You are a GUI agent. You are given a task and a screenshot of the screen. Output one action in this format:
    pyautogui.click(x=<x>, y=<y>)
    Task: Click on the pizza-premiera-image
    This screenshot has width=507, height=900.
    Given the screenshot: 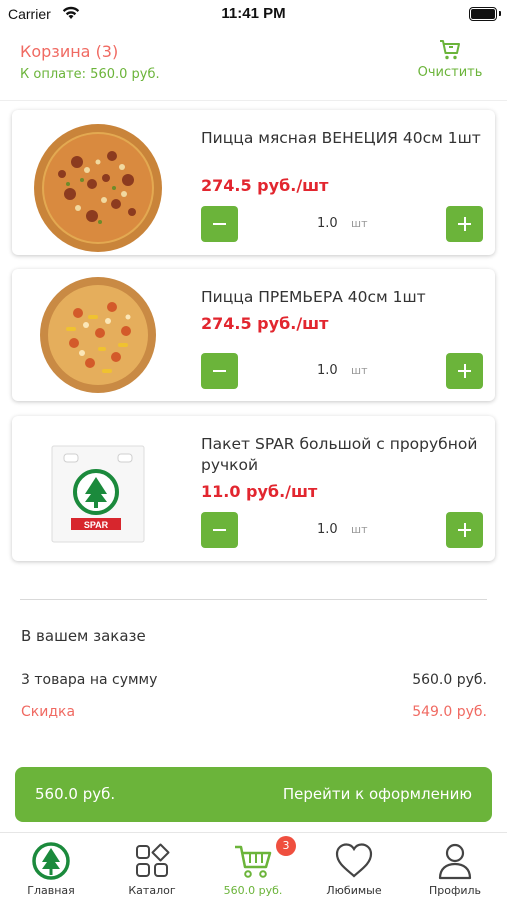 What is the action you would take?
    pyautogui.click(x=98, y=335)
    